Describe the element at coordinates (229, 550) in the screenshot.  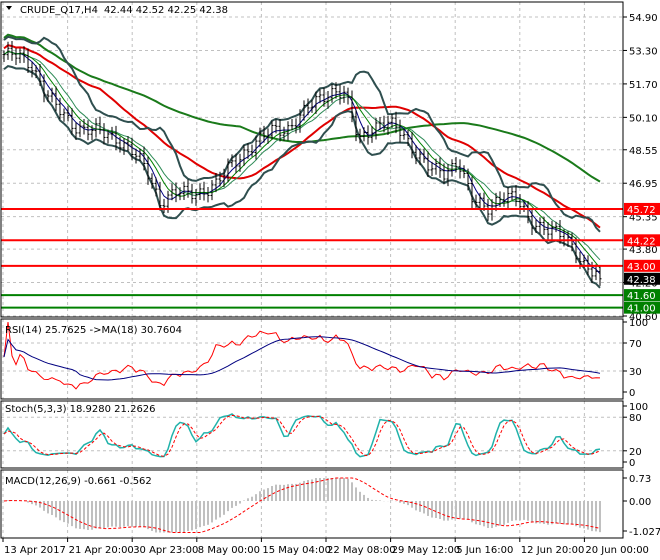
I see `time-label: 8 May 00:00` at that location.